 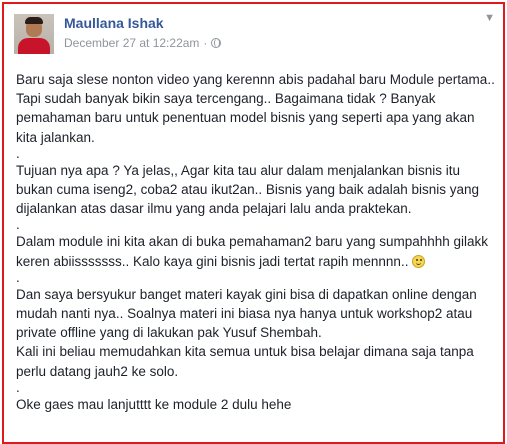 I want to click on post-timestamp: December 27 at 12:22am, so click(x=131, y=43).